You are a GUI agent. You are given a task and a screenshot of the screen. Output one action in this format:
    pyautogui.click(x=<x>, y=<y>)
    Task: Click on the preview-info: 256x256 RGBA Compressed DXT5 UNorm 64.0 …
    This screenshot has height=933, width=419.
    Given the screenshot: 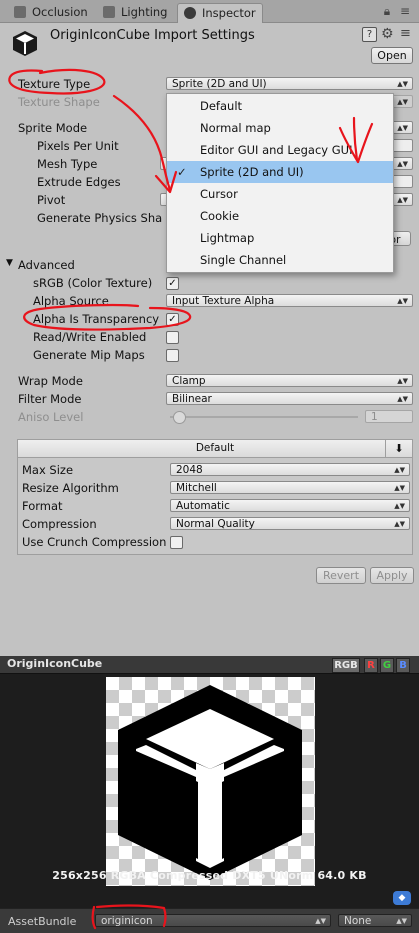 What is the action you would take?
    pyautogui.click(x=209, y=875)
    